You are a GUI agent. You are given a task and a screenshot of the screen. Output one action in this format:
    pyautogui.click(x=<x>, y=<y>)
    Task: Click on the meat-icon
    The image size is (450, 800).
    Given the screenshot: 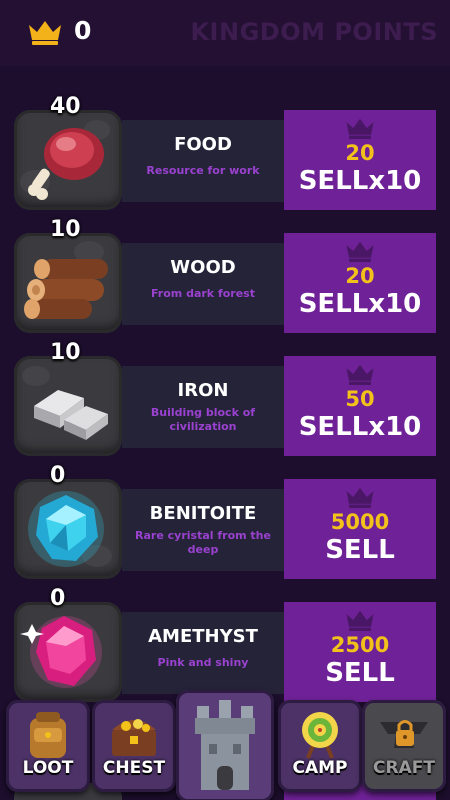 What is the action you would take?
    pyautogui.click(x=66, y=164)
    